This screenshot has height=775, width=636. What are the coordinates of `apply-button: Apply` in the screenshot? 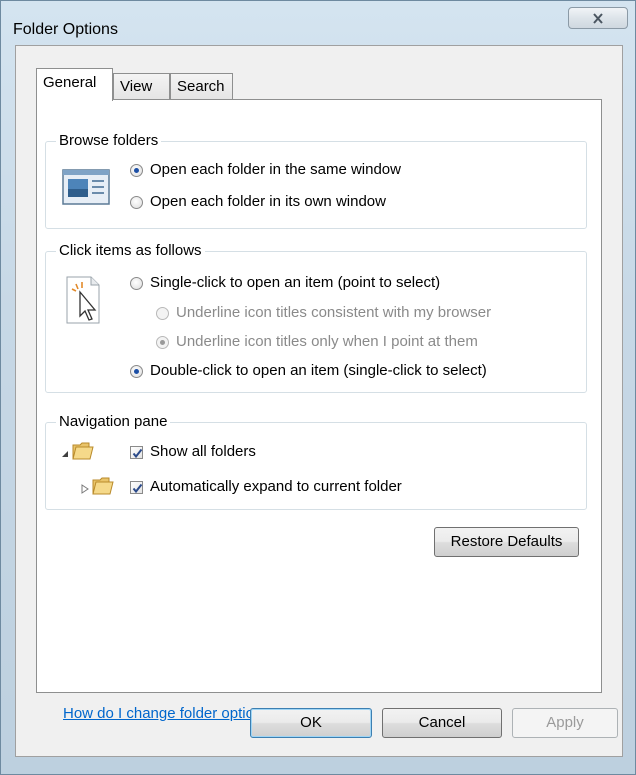 It's located at (565, 723).